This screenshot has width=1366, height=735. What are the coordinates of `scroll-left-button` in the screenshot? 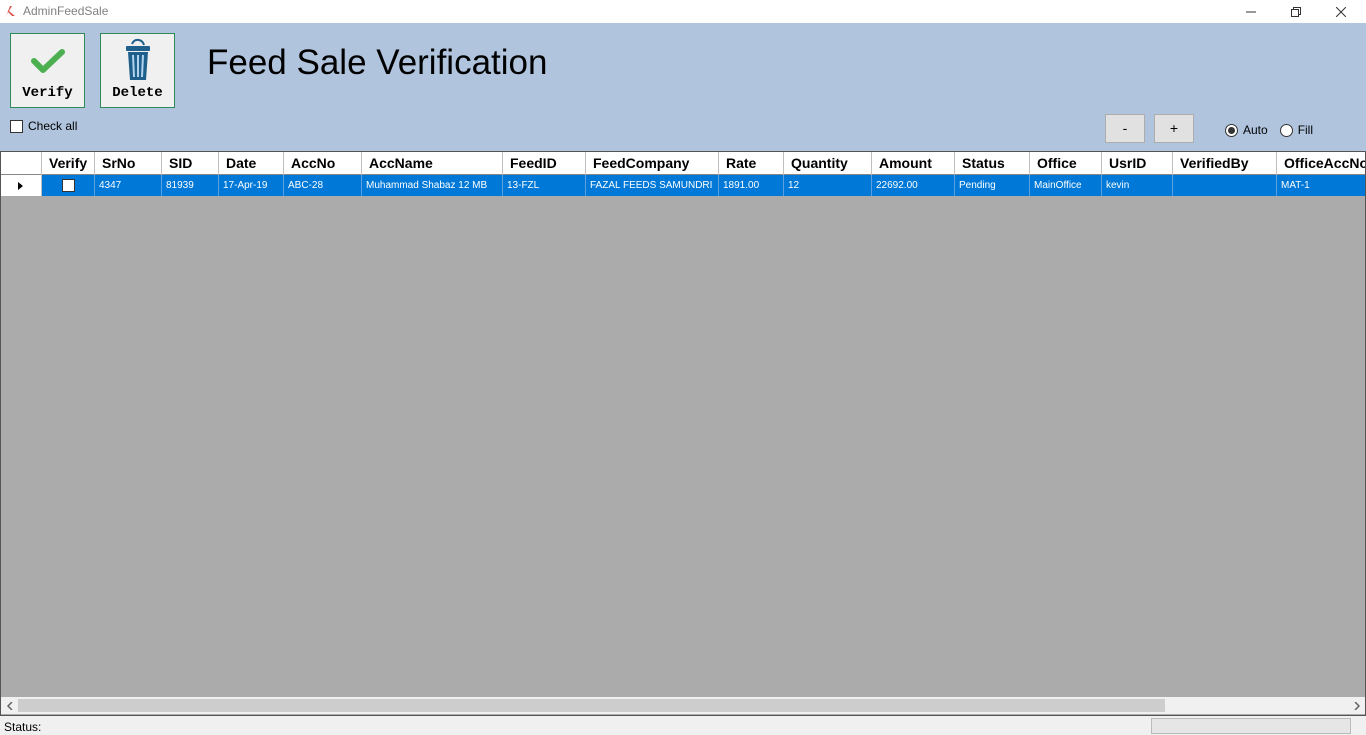 It's located at (9, 705).